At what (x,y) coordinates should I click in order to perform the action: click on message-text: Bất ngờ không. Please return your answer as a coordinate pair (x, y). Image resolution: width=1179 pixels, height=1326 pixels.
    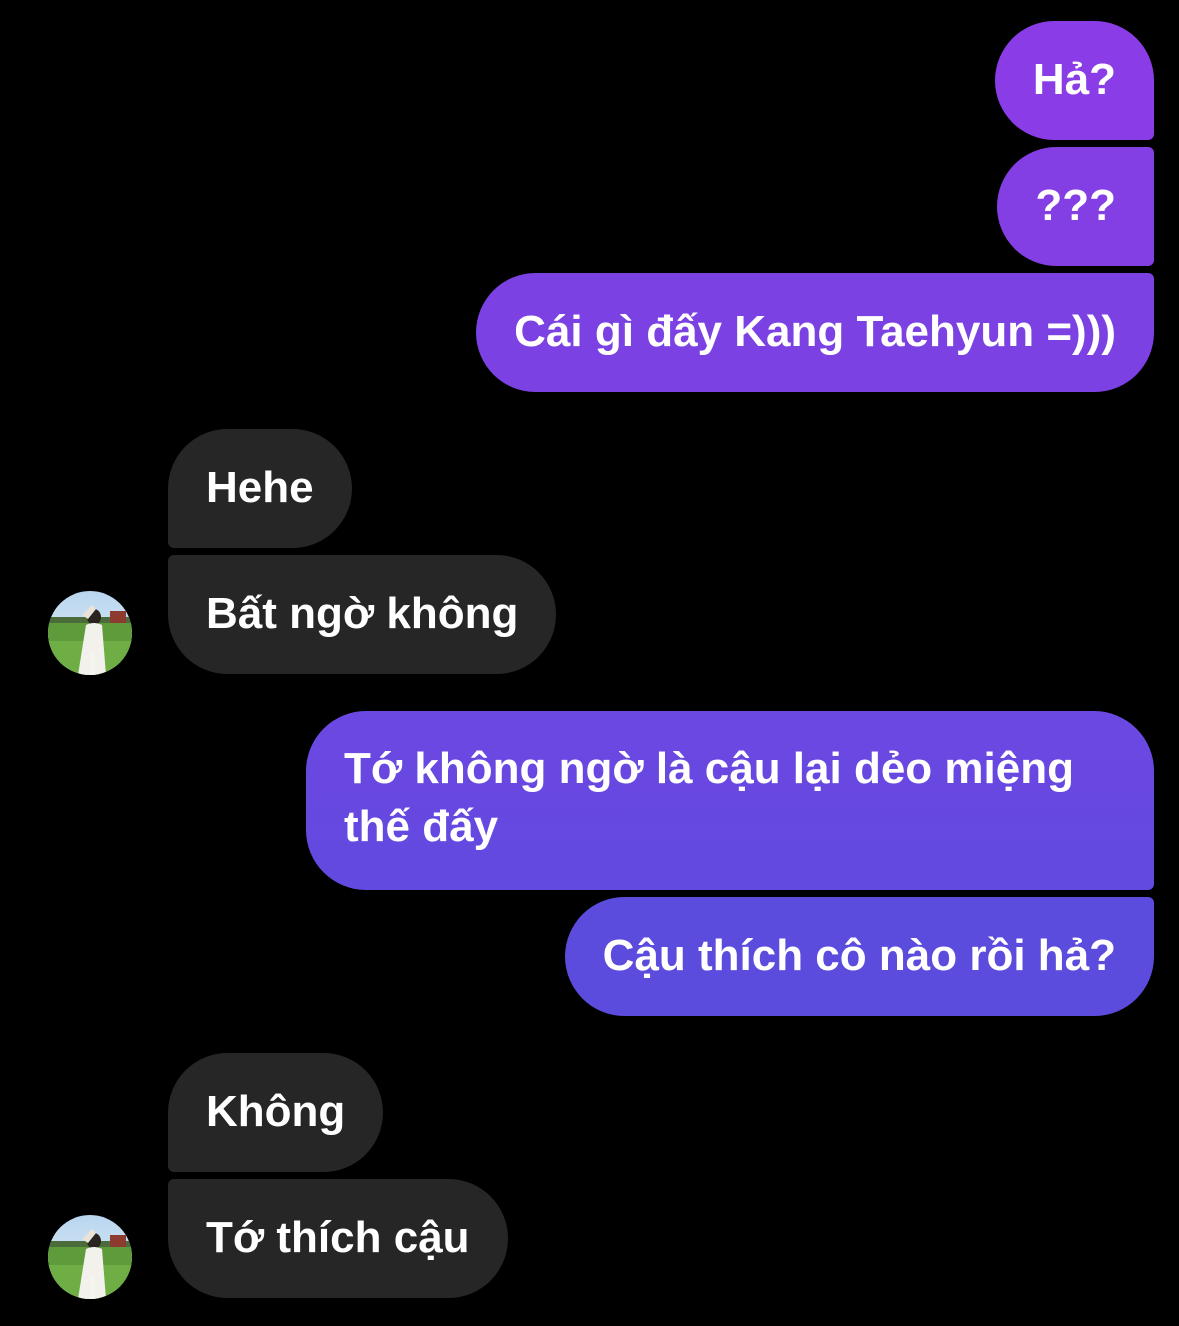
    Looking at the image, I should click on (362, 613).